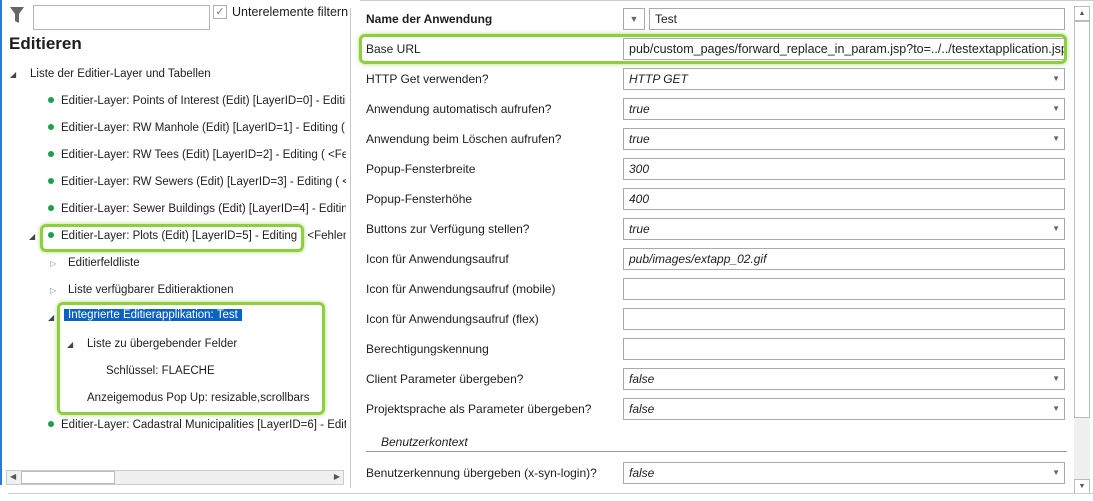 Image resolution: width=1093 pixels, height=501 pixels. Describe the element at coordinates (175, 477) in the screenshot. I see `horizontal-scrollbar: ◀ ▶` at that location.